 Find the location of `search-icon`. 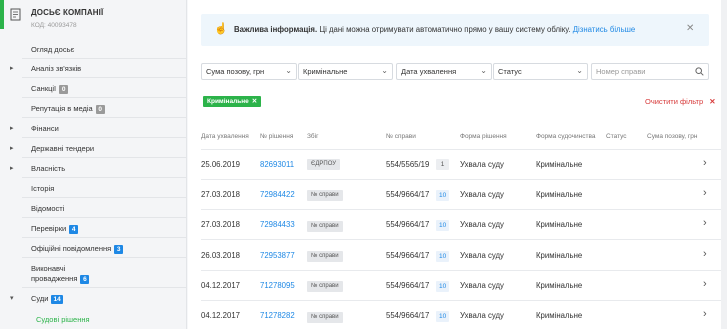

search-icon is located at coordinates (699, 71).